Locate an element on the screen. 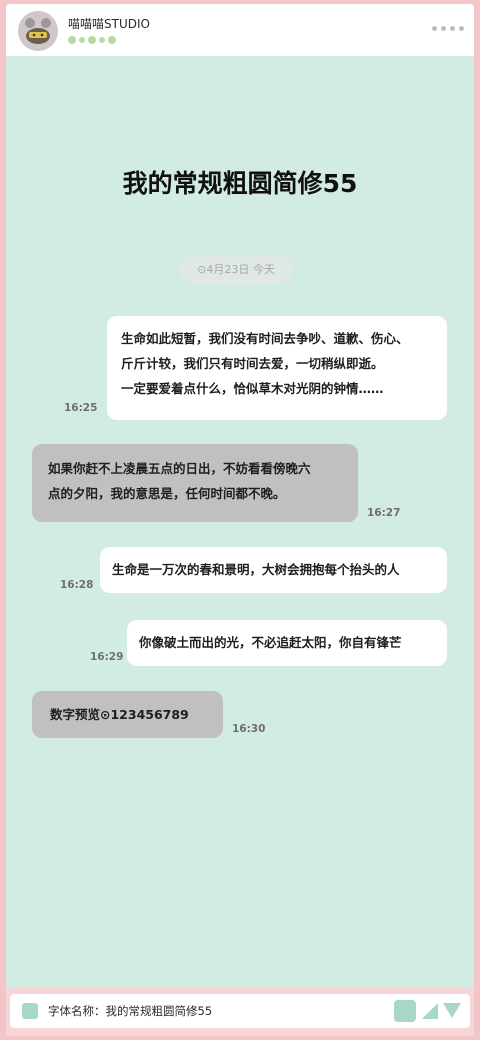  message-bubble: 你像破土而出的光，不必追赶太阳，你自有锋芒 is located at coordinates (287, 643).